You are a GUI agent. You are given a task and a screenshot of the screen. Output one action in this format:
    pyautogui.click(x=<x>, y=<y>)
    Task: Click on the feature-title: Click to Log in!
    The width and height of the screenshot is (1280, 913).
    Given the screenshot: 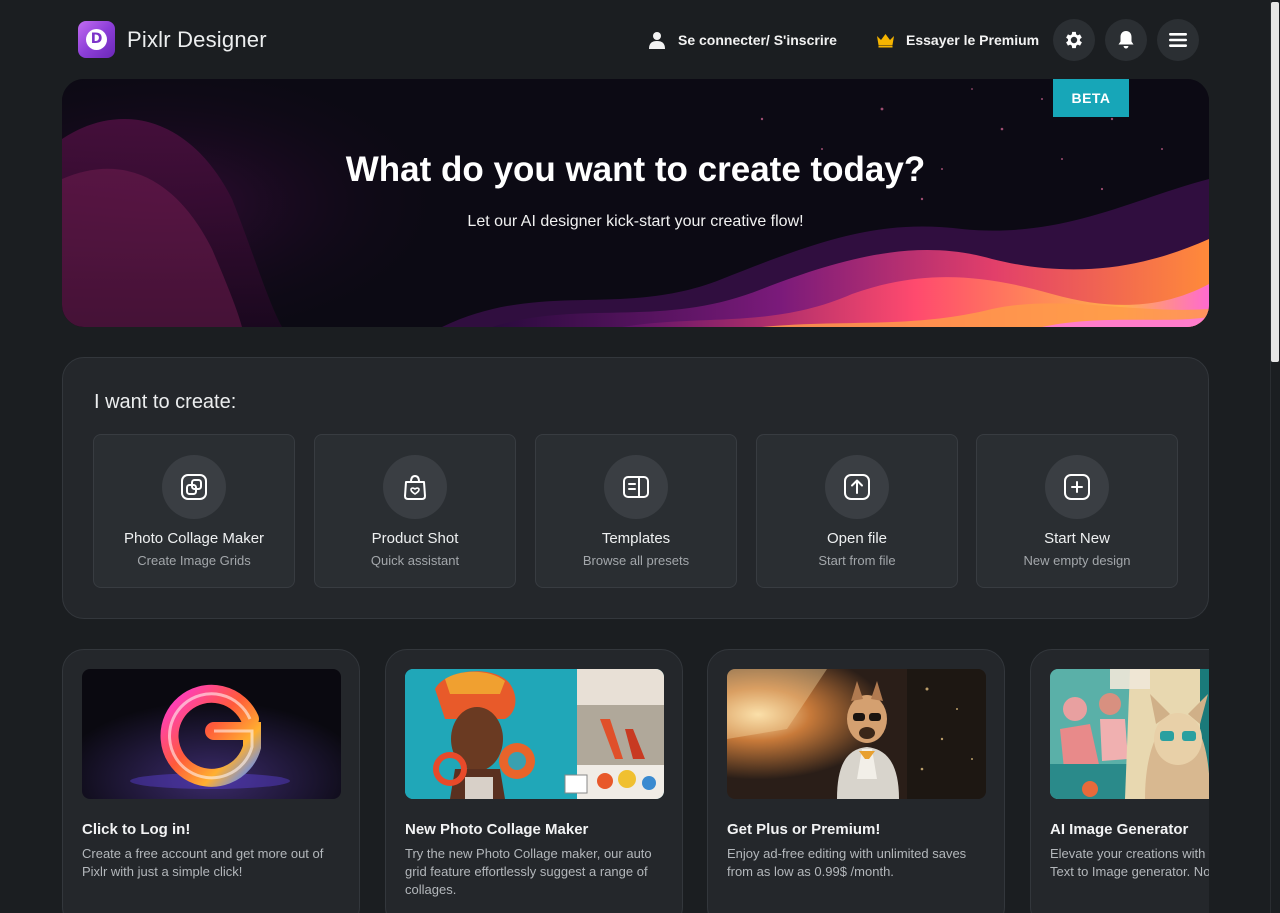 What is the action you would take?
    pyautogui.click(x=136, y=829)
    